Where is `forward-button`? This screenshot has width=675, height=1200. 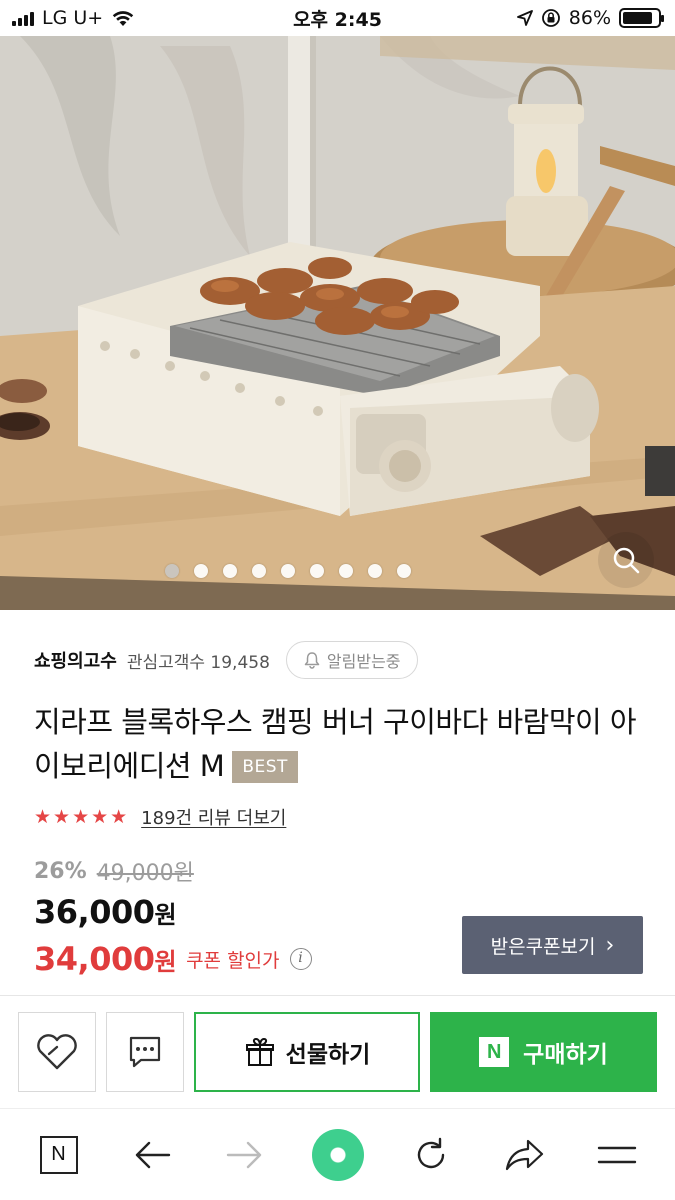
forward-button is located at coordinates (245, 1155).